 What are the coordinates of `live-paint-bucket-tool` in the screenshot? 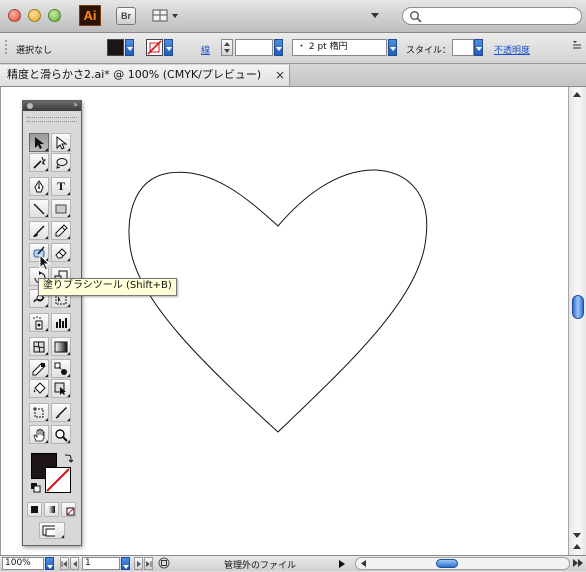 It's located at (39, 388).